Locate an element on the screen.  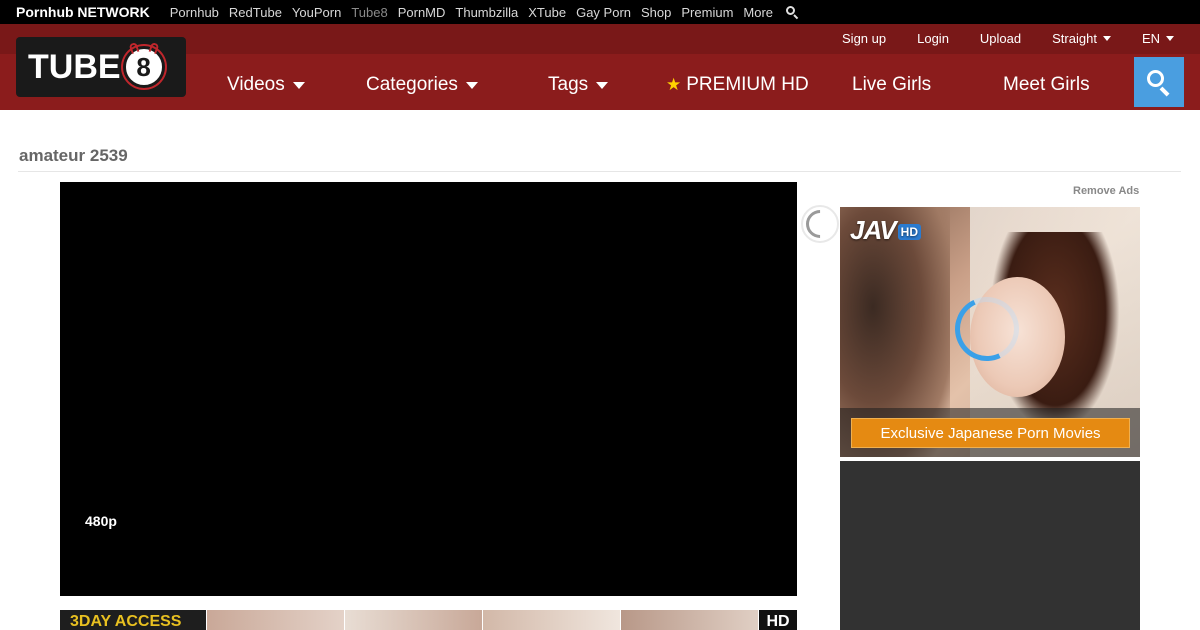
star-icon: ★ is located at coordinates (674, 84).